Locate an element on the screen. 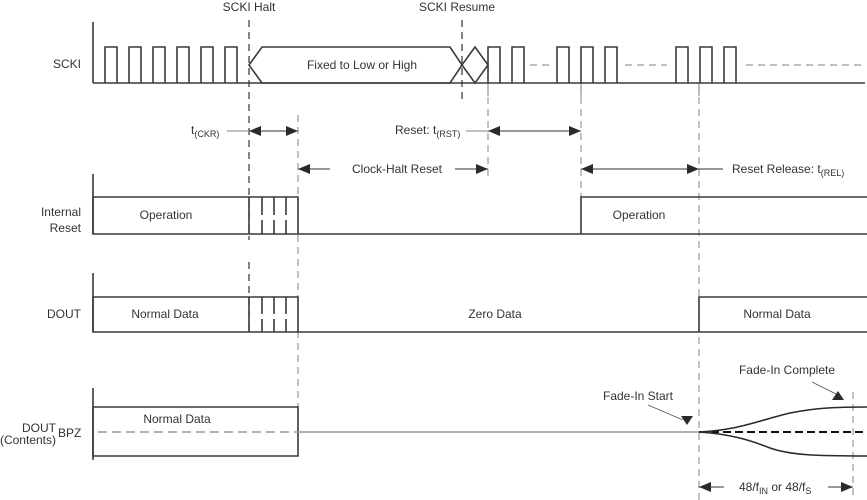 This screenshot has height=500, width=867. internal-reset-operation-box is located at coordinates (195, 215).